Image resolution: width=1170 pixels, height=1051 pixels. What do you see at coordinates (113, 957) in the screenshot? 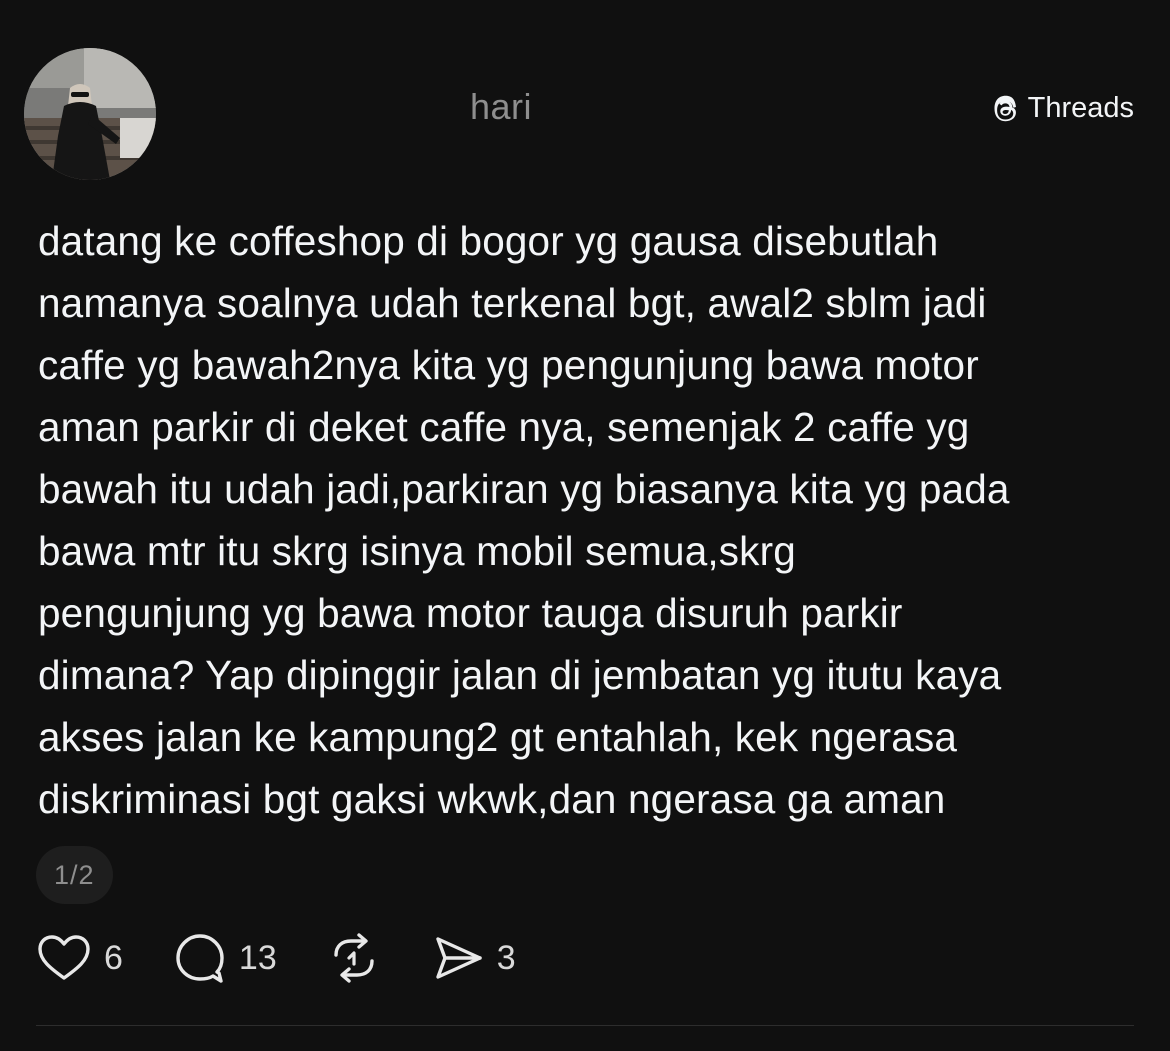
I see `like-count: 6` at bounding box center [113, 957].